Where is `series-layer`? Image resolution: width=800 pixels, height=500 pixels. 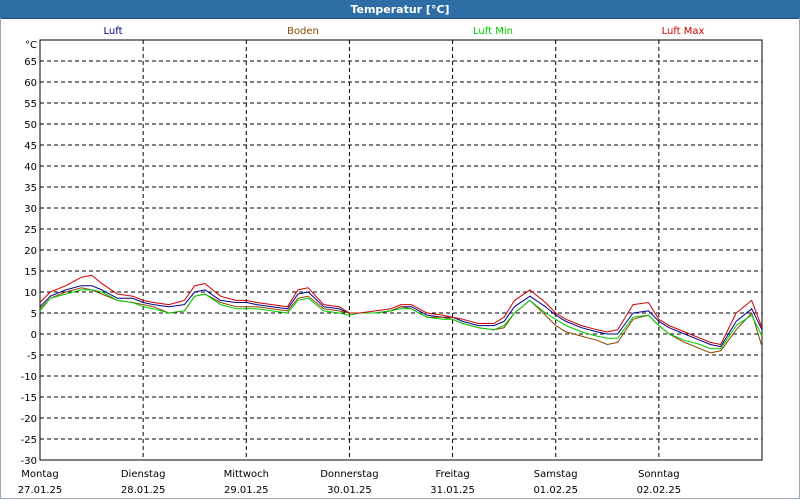 series-layer is located at coordinates (401, 314).